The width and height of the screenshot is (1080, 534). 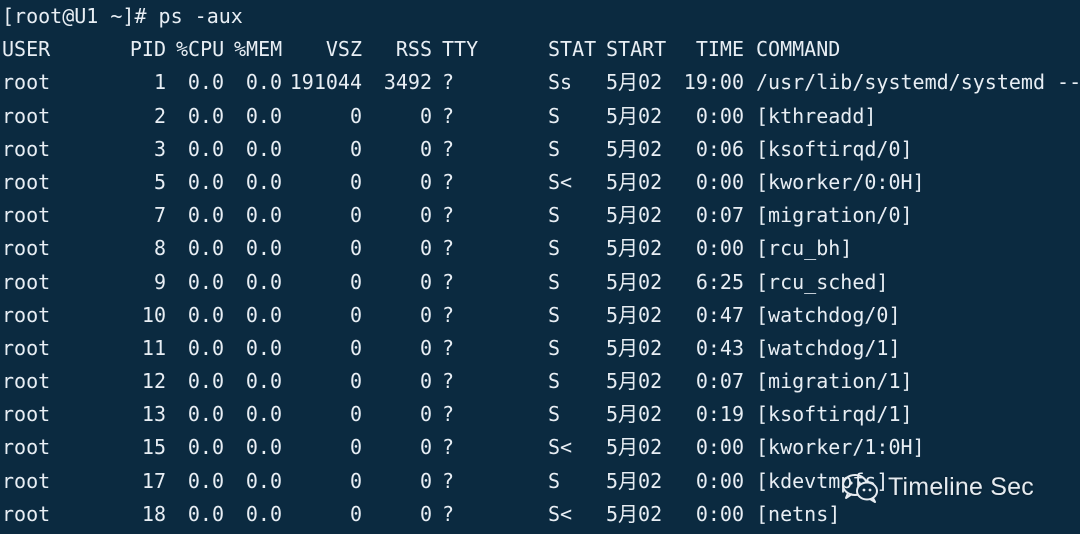 What do you see at coordinates (918, 82) in the screenshot?
I see `cell-command: /usr/lib/systemd/systemd --s` at bounding box center [918, 82].